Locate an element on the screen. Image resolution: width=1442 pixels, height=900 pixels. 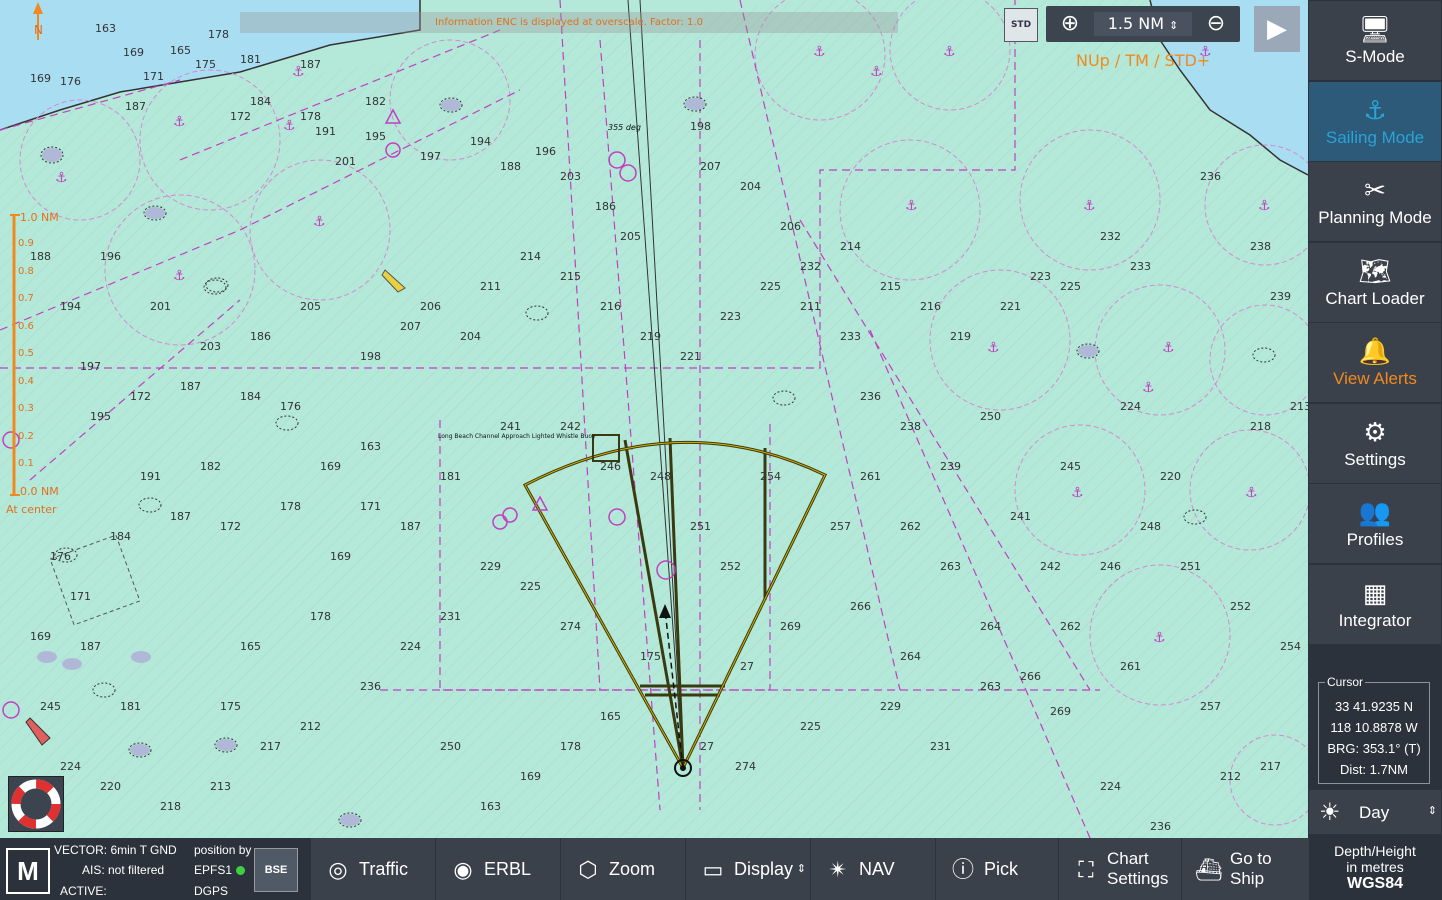
depth-sounding: 211 is located at coordinates (810, 306).